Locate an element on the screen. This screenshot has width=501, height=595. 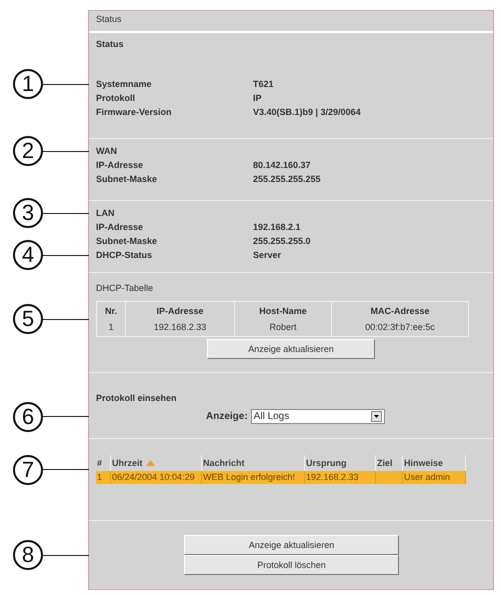
log-row: 1 06/24/2004 10:04:29 WEB Login erfolgreich! 192.168.2.33 User admin is located at coordinates (281, 477).